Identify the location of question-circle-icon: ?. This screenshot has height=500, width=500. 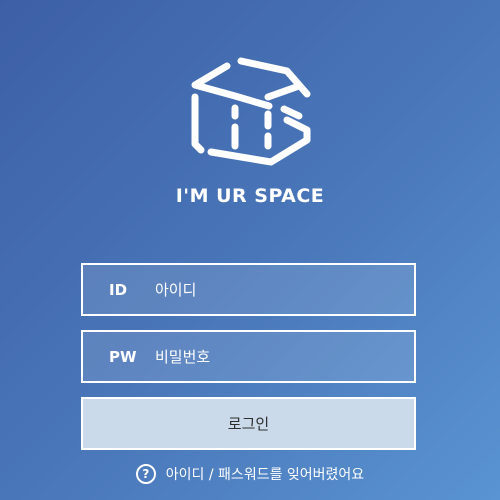
(145, 474).